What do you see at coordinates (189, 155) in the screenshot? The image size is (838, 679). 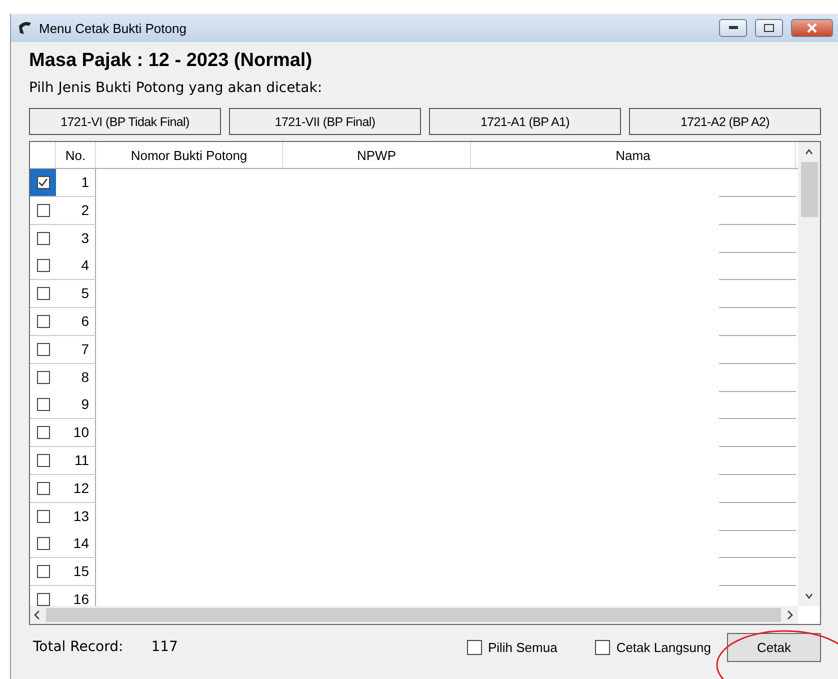 I see `column-header: Nomor Bukti Potong` at bounding box center [189, 155].